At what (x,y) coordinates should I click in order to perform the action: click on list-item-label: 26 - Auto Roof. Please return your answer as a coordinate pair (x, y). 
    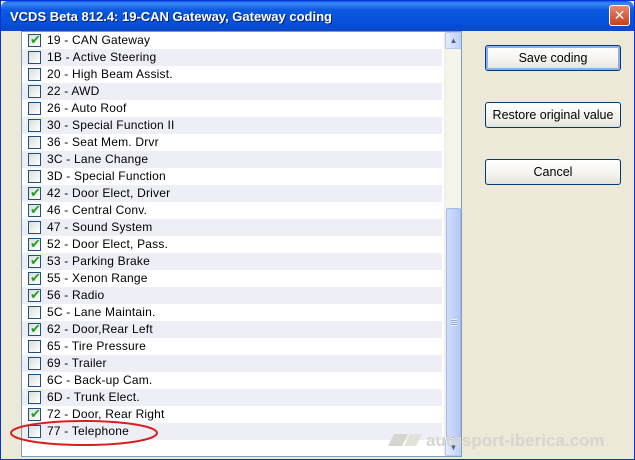
    Looking at the image, I should click on (87, 108).